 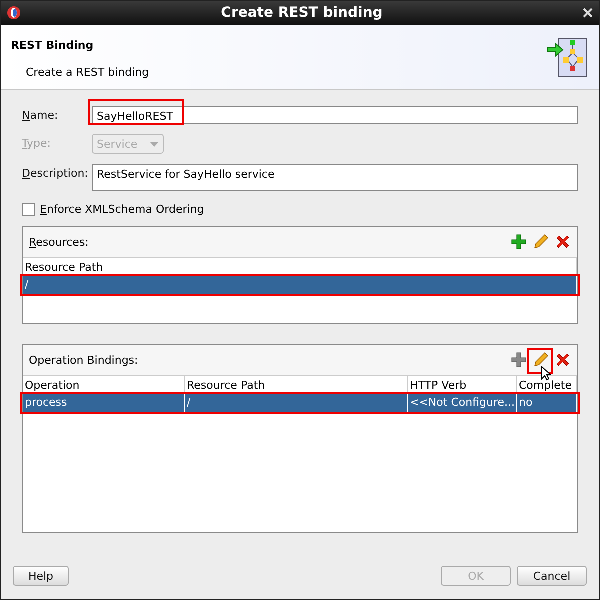 What do you see at coordinates (552, 576) in the screenshot?
I see `dialog-button: Cancel` at bounding box center [552, 576].